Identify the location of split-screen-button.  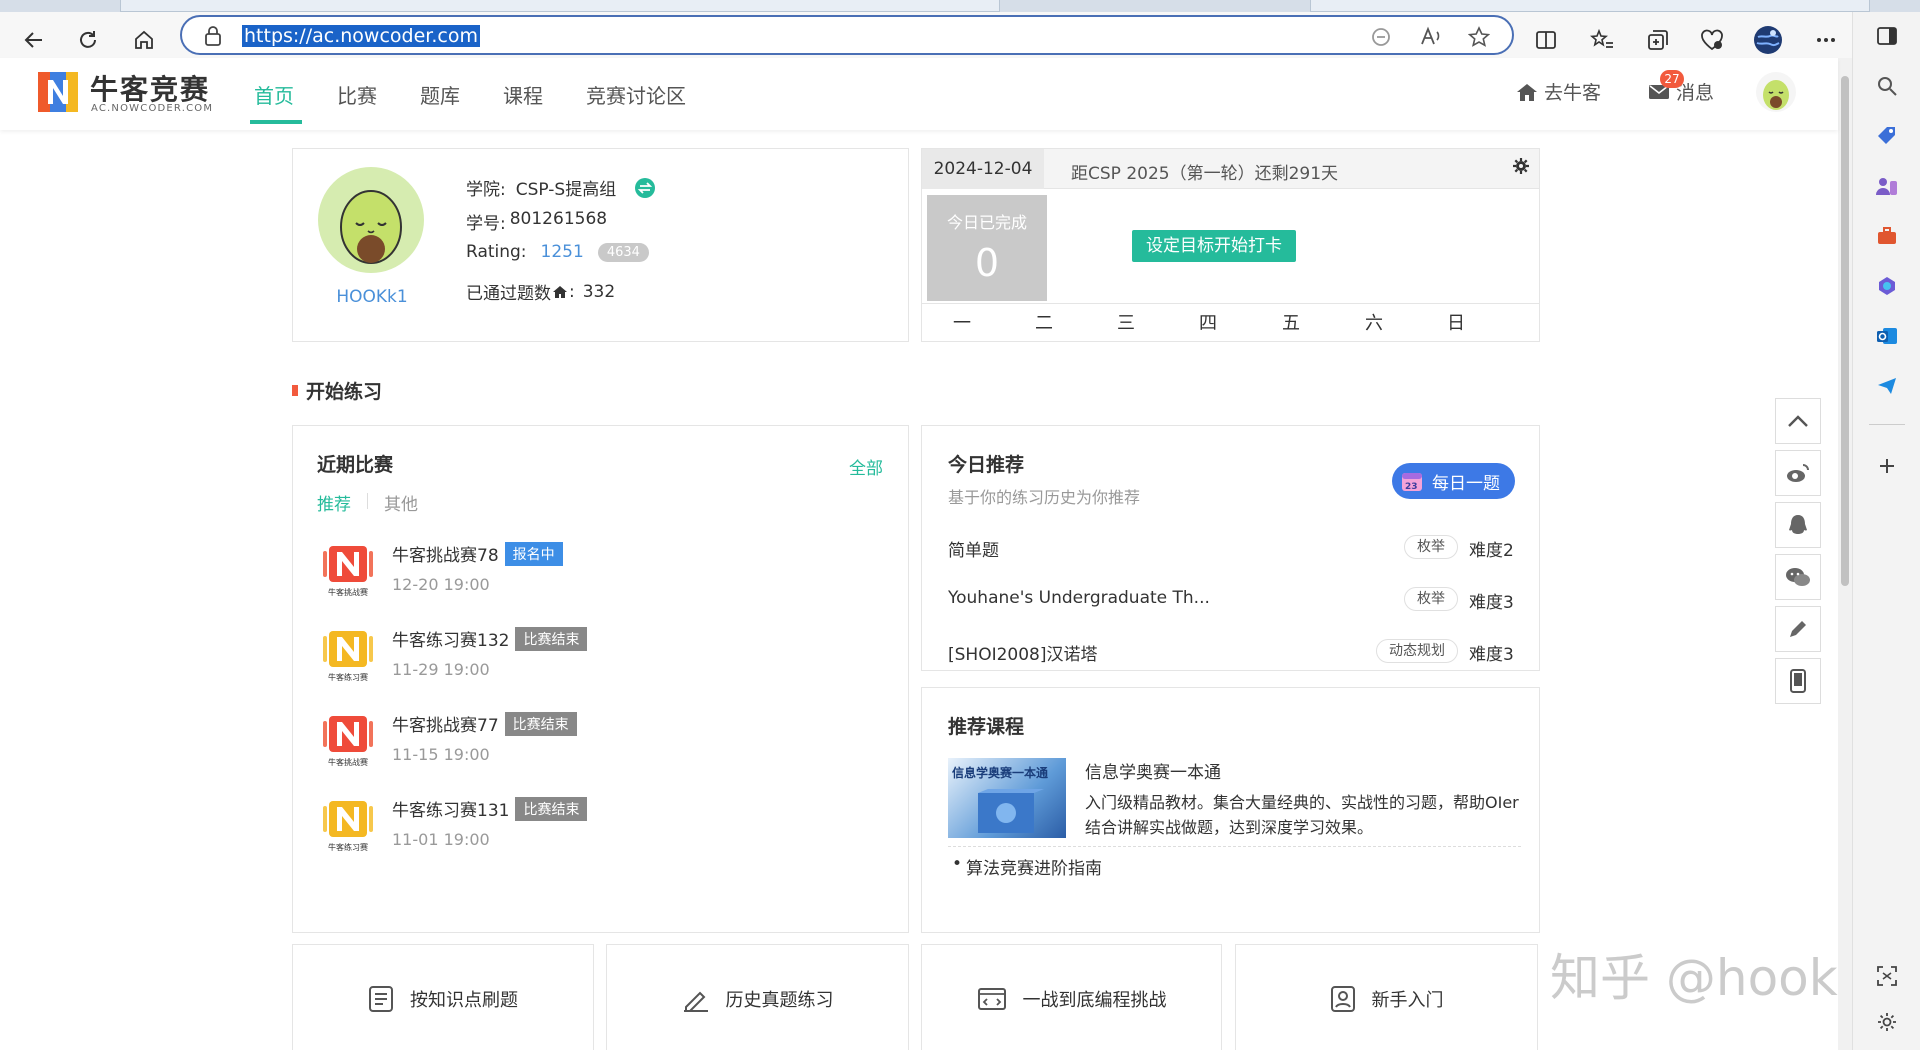
(1546, 40).